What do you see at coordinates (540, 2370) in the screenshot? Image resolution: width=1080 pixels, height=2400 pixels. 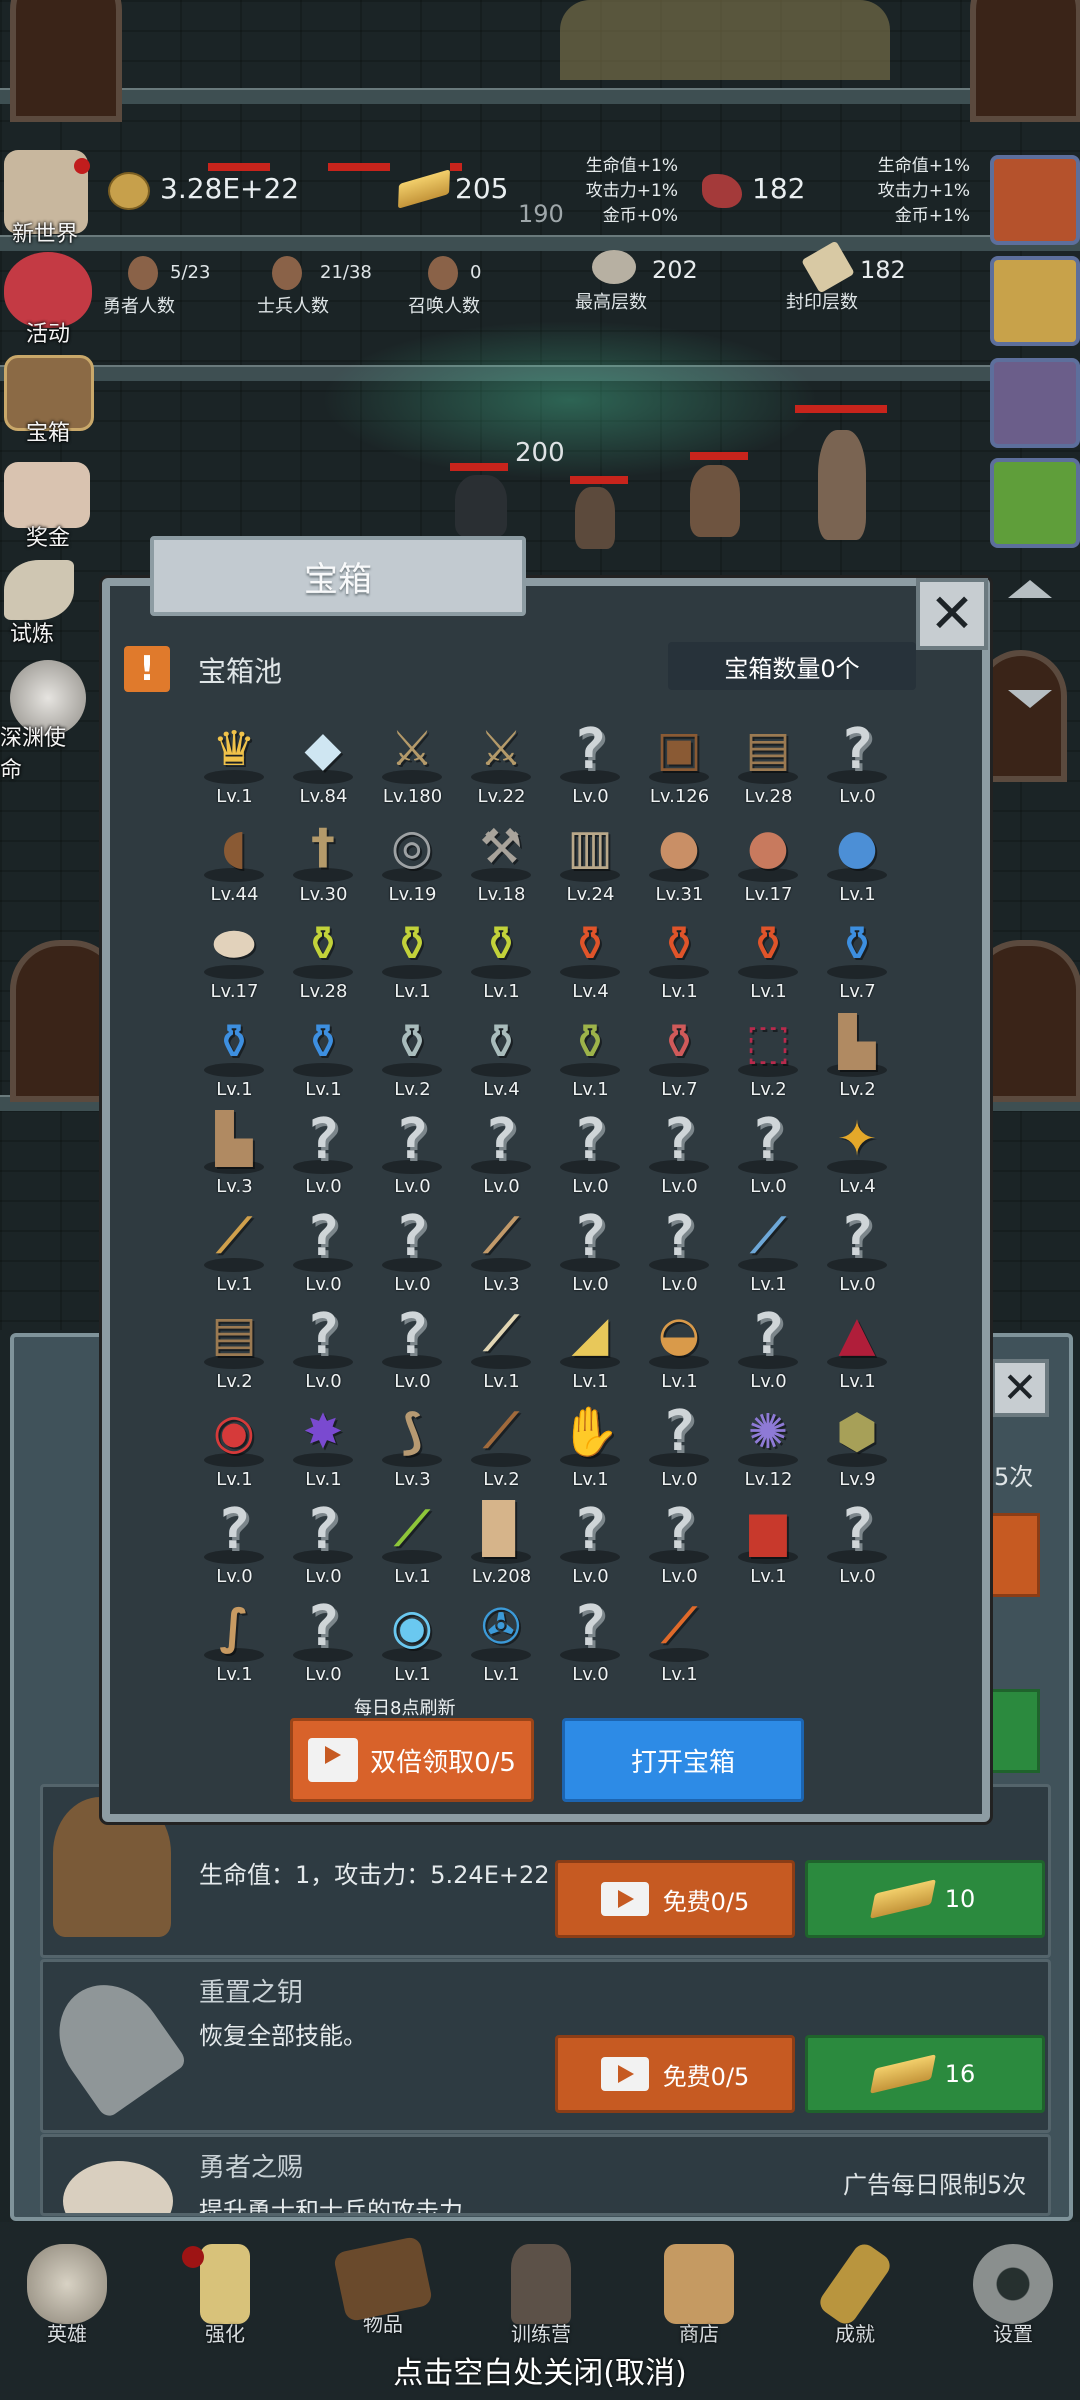 I see `close-hint: 点击空白处关闭(取消)` at bounding box center [540, 2370].